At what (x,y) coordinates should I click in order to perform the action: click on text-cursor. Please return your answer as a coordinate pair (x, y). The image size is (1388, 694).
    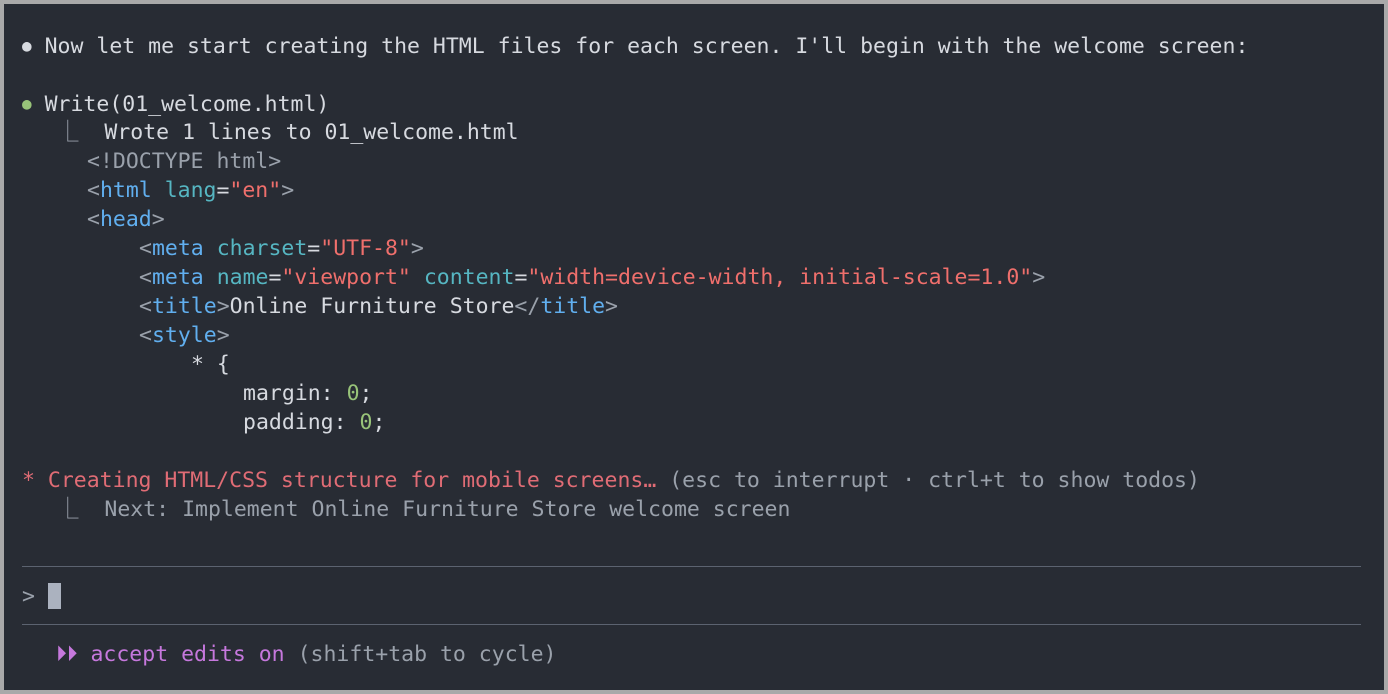
    Looking at the image, I should click on (54, 596).